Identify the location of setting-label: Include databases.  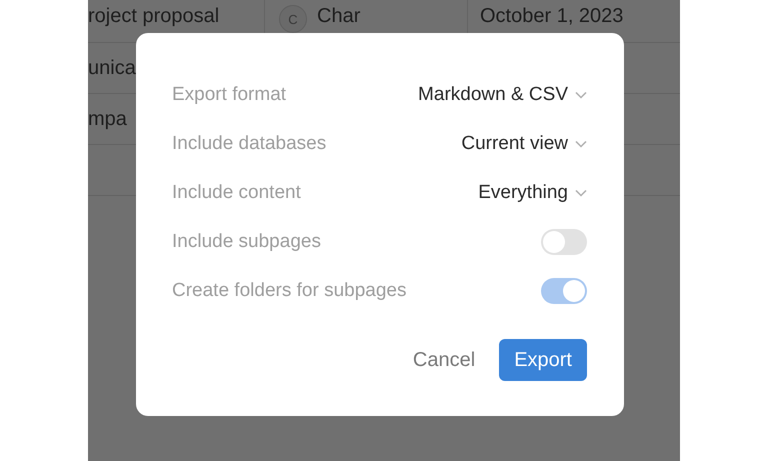
(249, 143).